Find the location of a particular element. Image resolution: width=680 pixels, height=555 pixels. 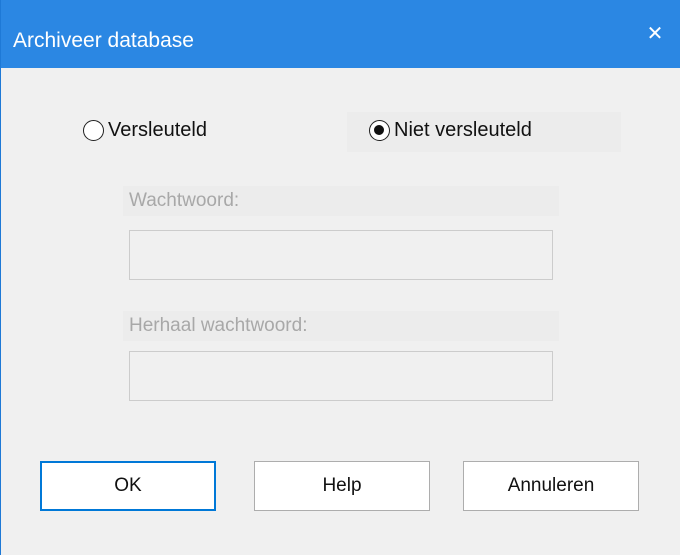

close-icon: ✕ is located at coordinates (655, 35).